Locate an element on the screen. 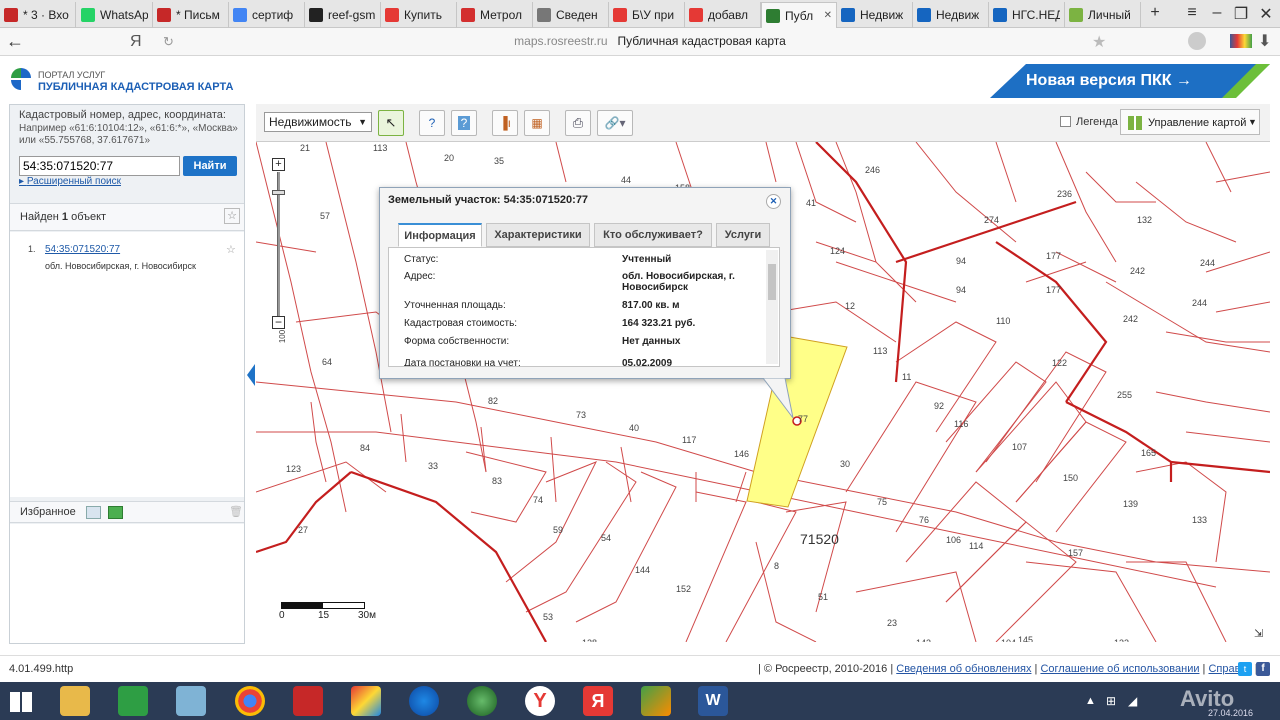  scale-label-0: 0 is located at coordinates (282, 615).